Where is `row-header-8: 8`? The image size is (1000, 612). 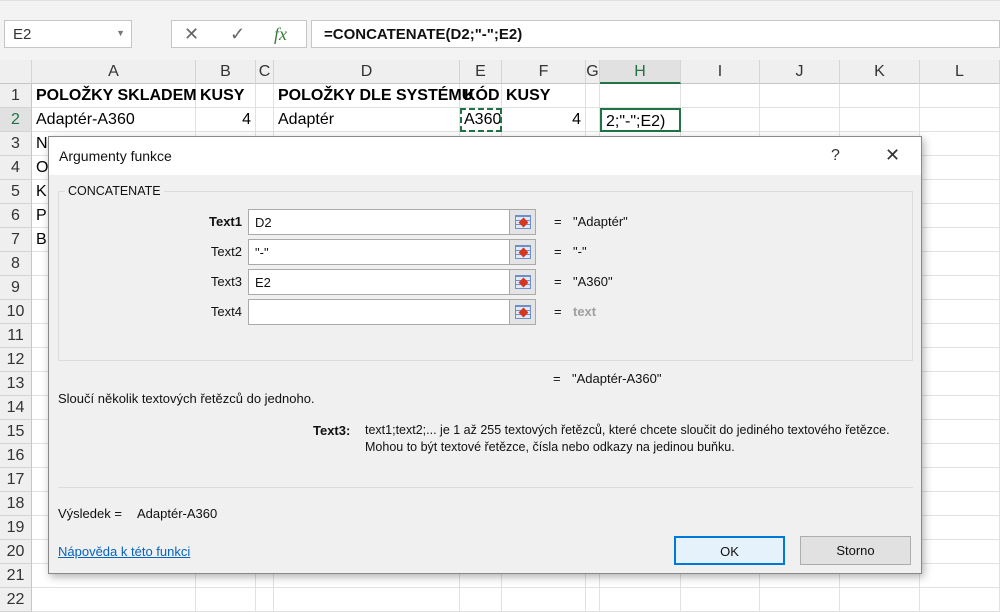 row-header-8: 8 is located at coordinates (16, 264).